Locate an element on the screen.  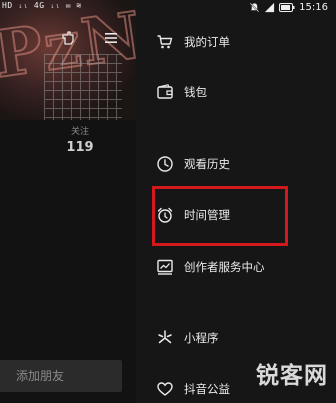
following-stat: 关注 119 is located at coordinates (80, 139).